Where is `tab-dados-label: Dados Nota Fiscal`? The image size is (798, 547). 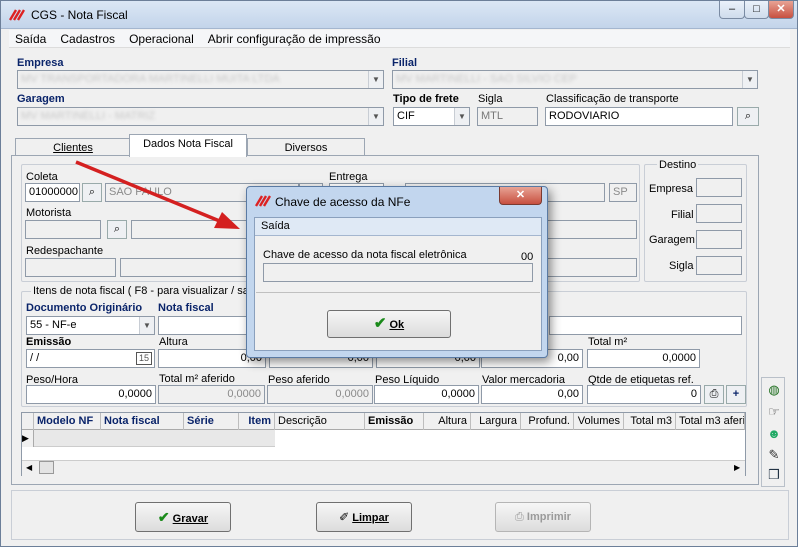 tab-dados-label: Dados Nota Fiscal is located at coordinates (188, 144).